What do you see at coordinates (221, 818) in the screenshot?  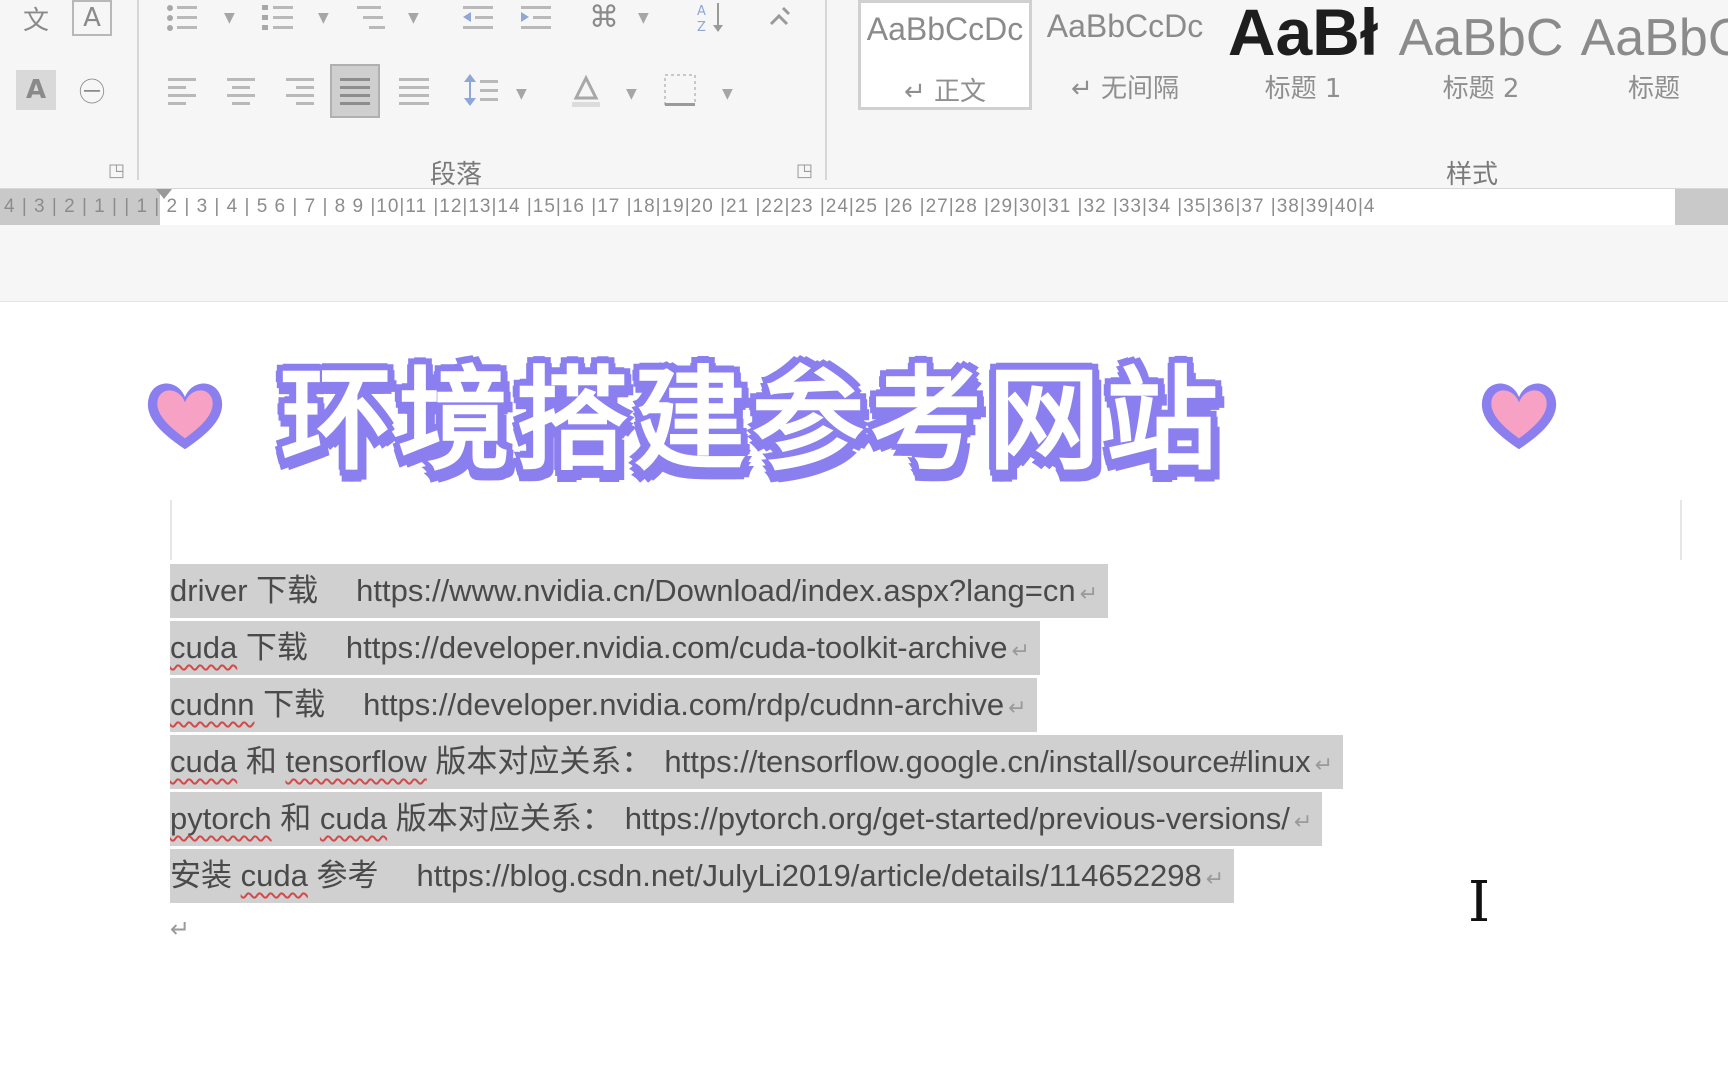 I see `line-prefix: pytorch` at bounding box center [221, 818].